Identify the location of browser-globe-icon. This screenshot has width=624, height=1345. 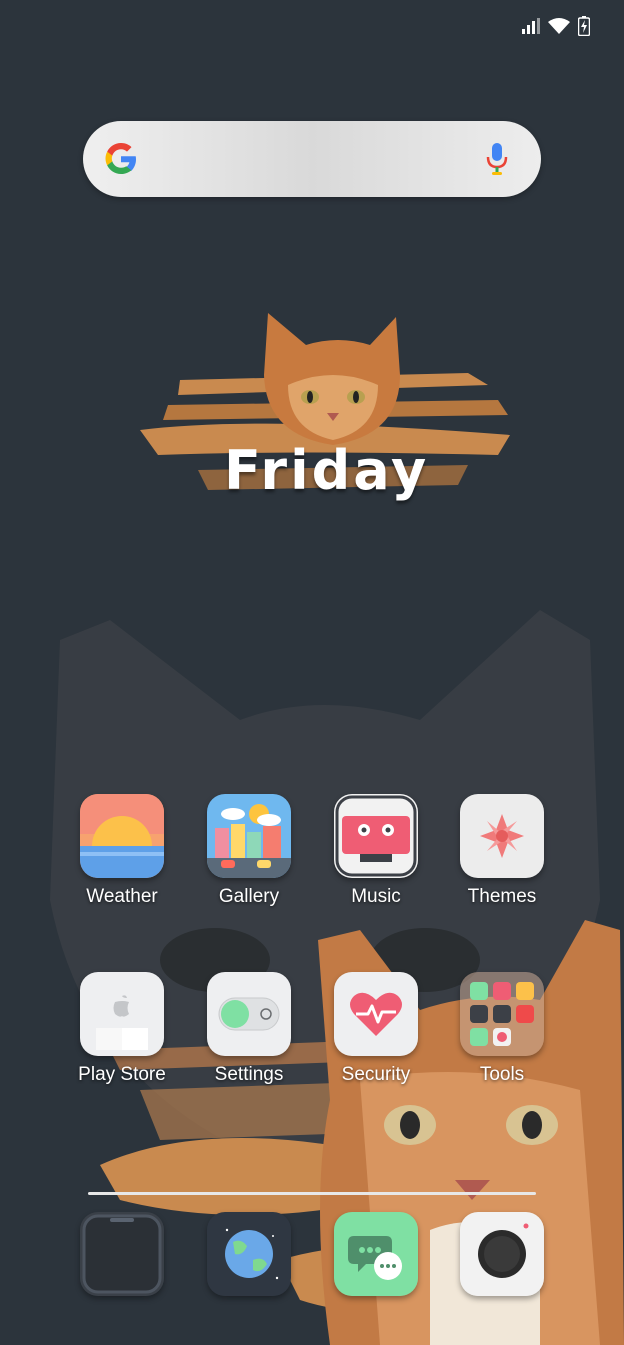
(249, 1254).